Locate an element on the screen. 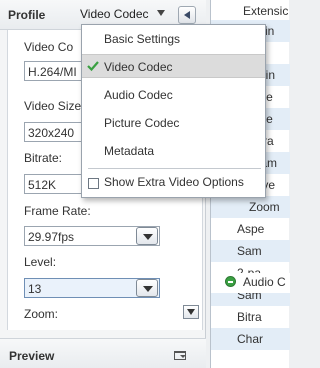  list-item: Aspe is located at coordinates (250, 229).